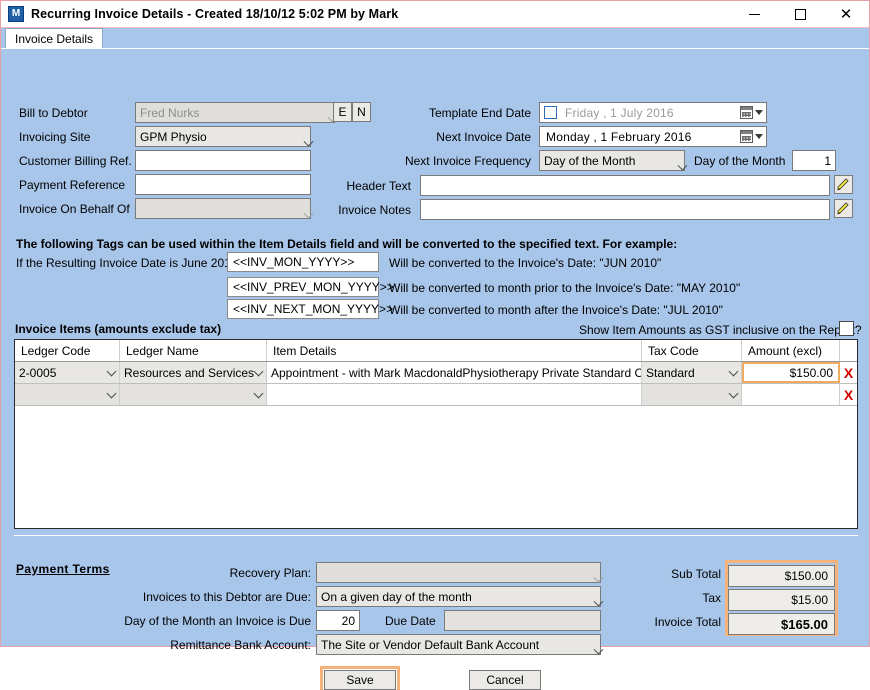 The width and height of the screenshot is (870, 690). I want to click on close-icon: ✕, so click(846, 13).